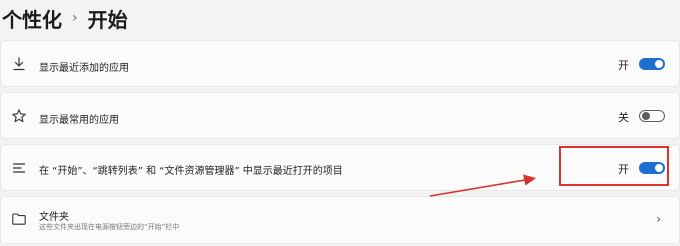 The image size is (680, 246). I want to click on annotation-arrow, so click(482, 185).